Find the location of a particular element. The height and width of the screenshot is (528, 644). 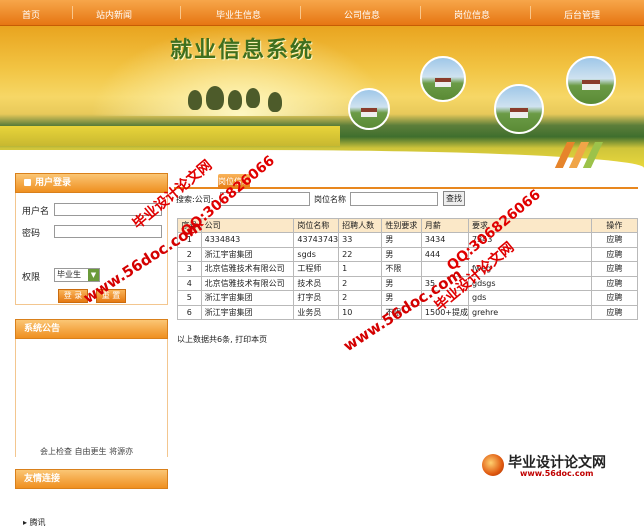

table-row: 6 浙江宇宙集团 业务员 10 不限 1500+提成 grehre 应聘 is located at coordinates (408, 312).